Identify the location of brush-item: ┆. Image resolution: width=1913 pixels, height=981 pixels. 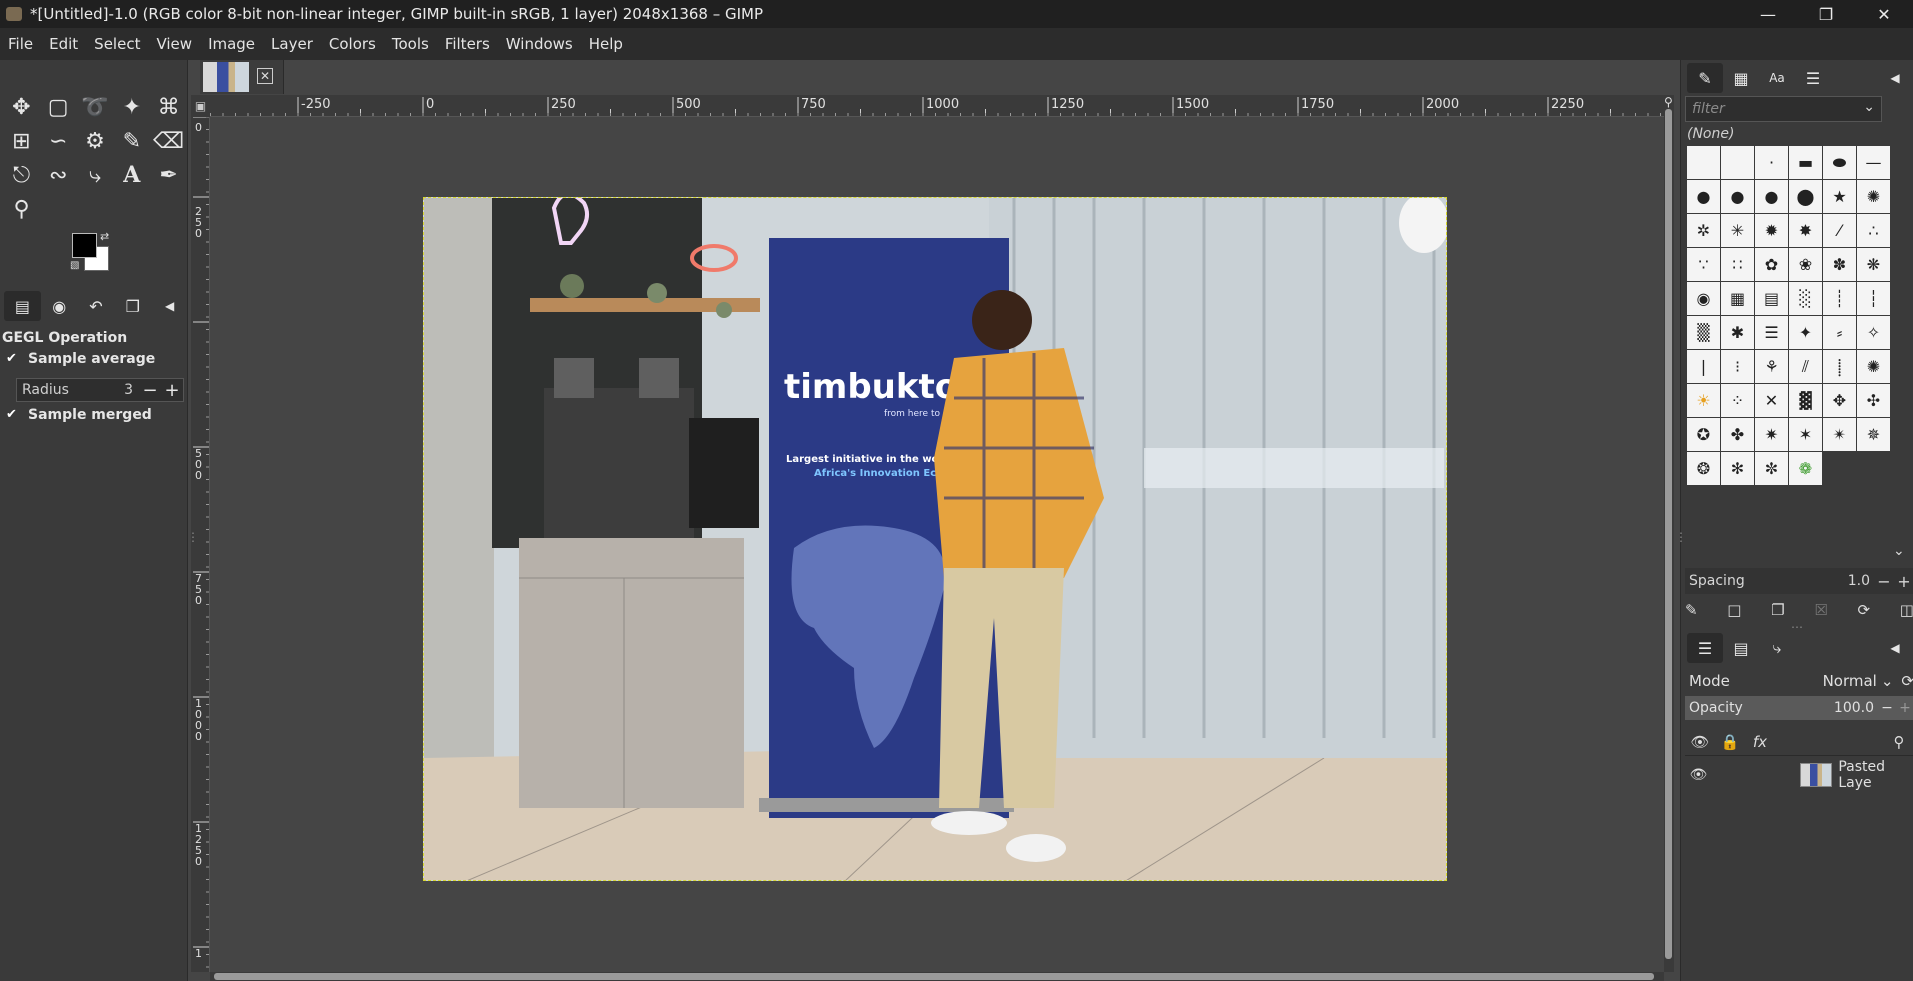
(1873, 298).